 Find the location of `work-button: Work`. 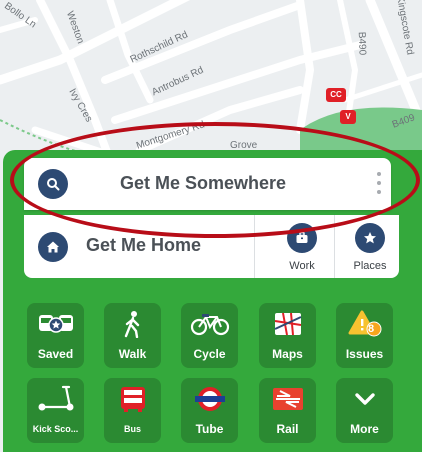

work-button: Work is located at coordinates (302, 246).